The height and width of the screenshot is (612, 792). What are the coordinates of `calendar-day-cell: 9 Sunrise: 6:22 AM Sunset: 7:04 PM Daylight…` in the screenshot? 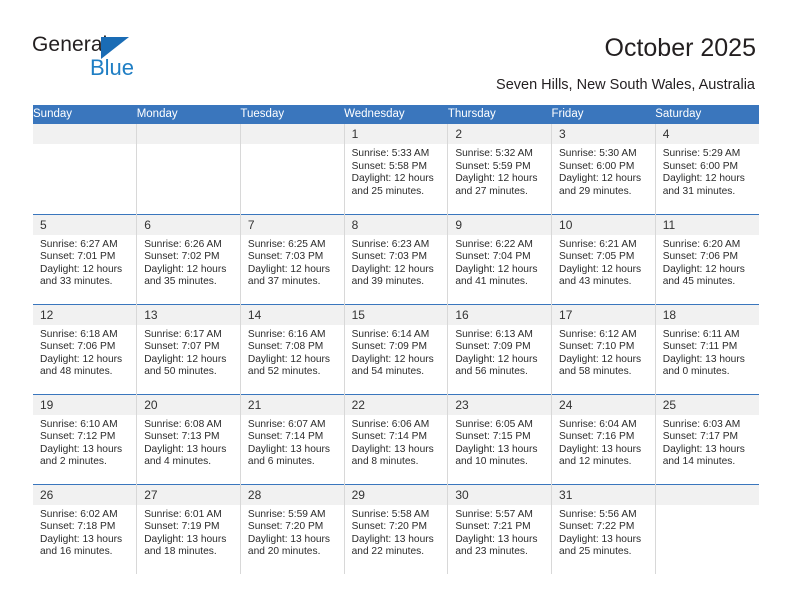 It's located at (500, 258).